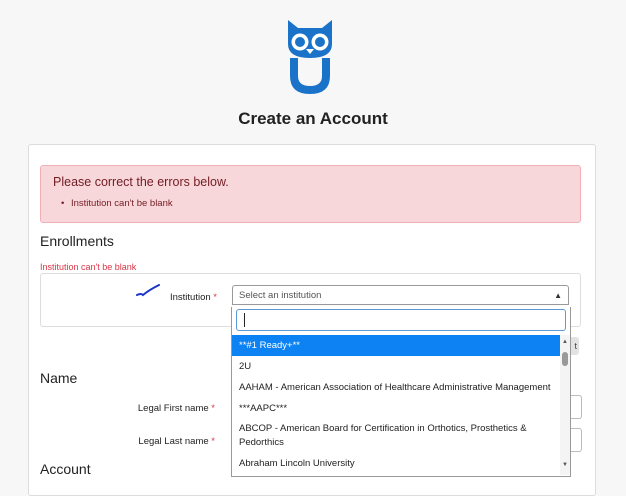 Image resolution: width=626 pixels, height=496 pixels. I want to click on last-name-label: Legal Last name *, so click(176, 441).